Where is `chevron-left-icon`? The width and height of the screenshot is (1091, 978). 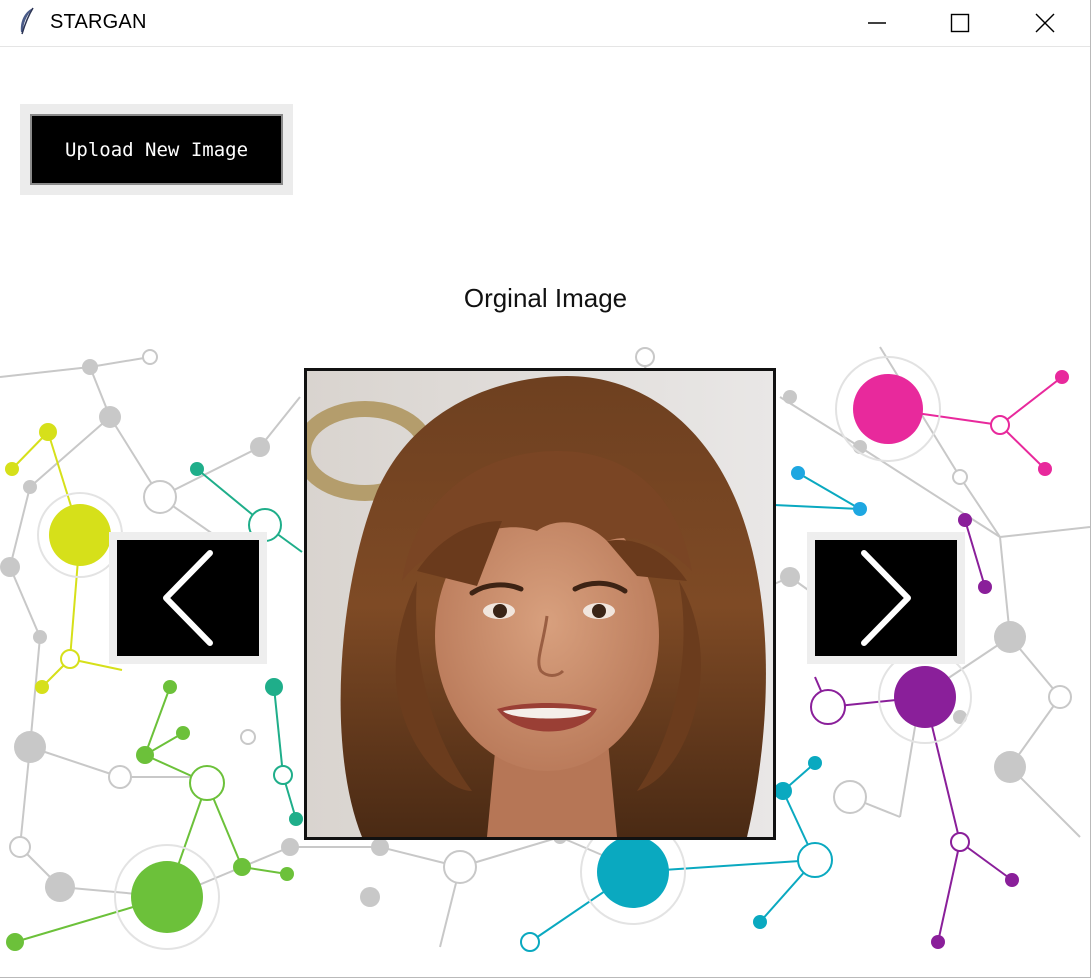
chevron-left-icon is located at coordinates (188, 598).